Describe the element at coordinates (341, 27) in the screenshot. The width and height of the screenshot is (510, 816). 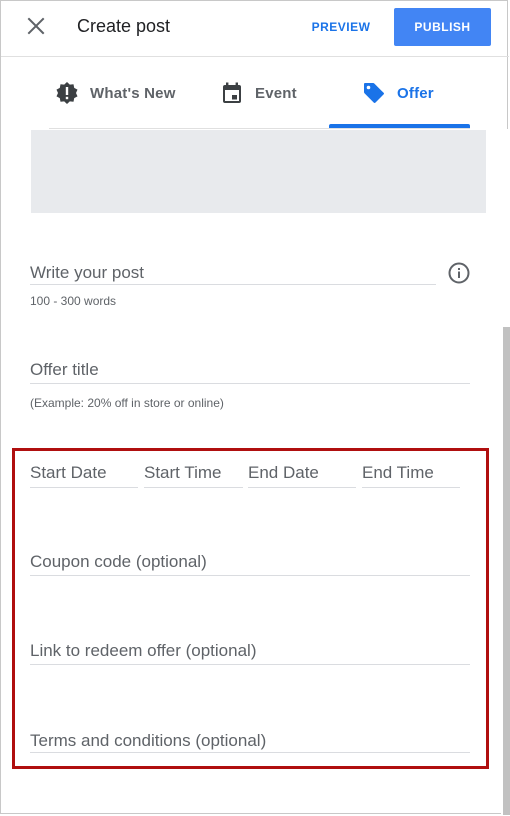
I see `preview-button: PREVIEW` at that location.